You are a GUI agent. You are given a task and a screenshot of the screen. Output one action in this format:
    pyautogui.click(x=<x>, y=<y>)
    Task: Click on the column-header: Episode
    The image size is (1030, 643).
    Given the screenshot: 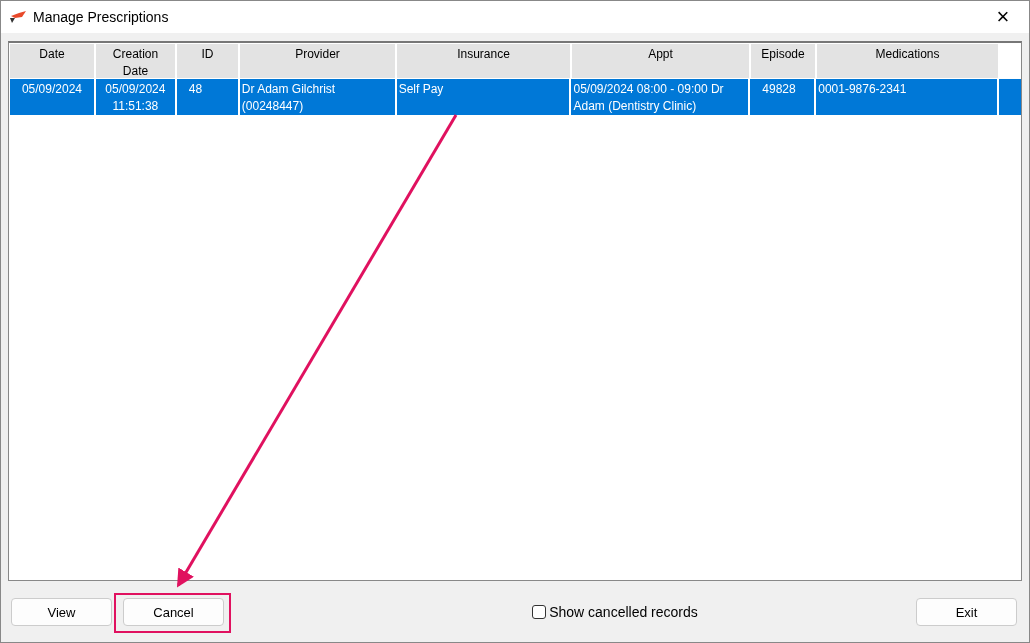 What is the action you would take?
    pyautogui.click(x=784, y=61)
    